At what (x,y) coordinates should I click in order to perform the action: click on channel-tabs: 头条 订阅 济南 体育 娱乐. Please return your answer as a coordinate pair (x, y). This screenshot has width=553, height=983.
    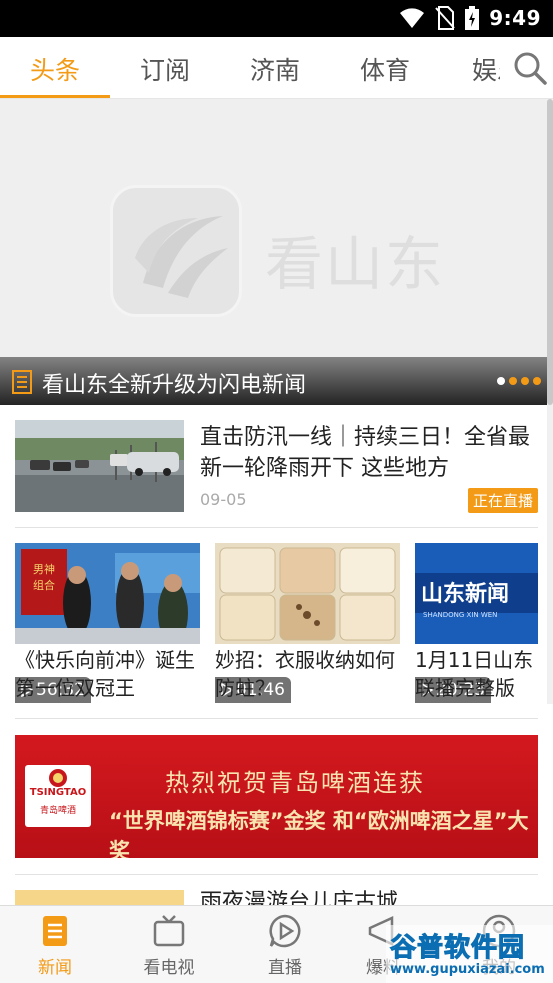
    Looking at the image, I should click on (276, 68).